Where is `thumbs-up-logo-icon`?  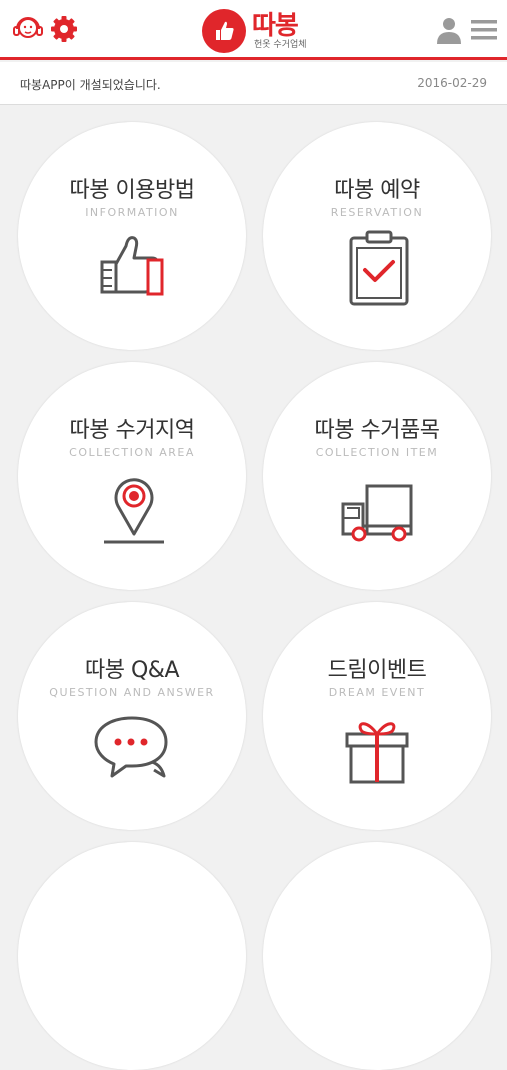 thumbs-up-logo-icon is located at coordinates (224, 31).